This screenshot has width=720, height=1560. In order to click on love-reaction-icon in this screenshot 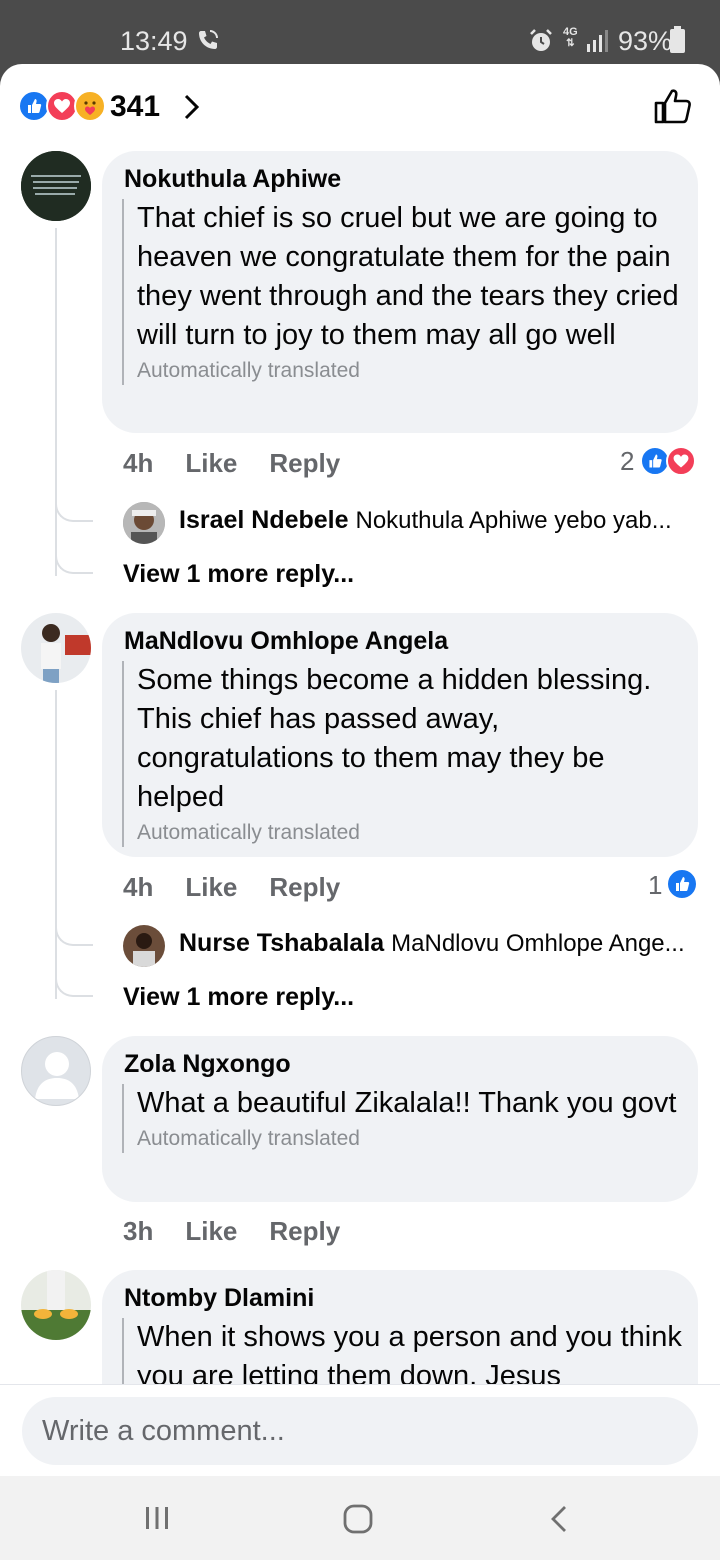, I will do `click(681, 461)`.